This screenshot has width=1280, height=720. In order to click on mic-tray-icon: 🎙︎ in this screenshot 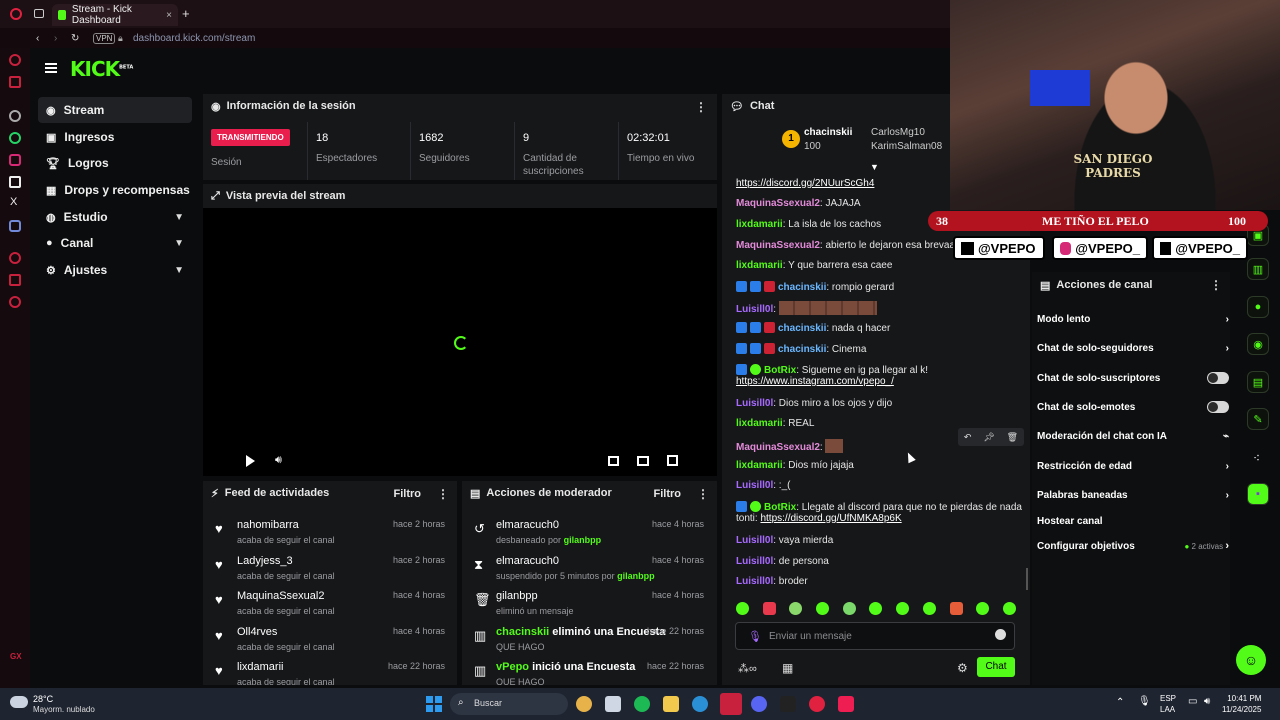, I will do `click(1144, 701)`.